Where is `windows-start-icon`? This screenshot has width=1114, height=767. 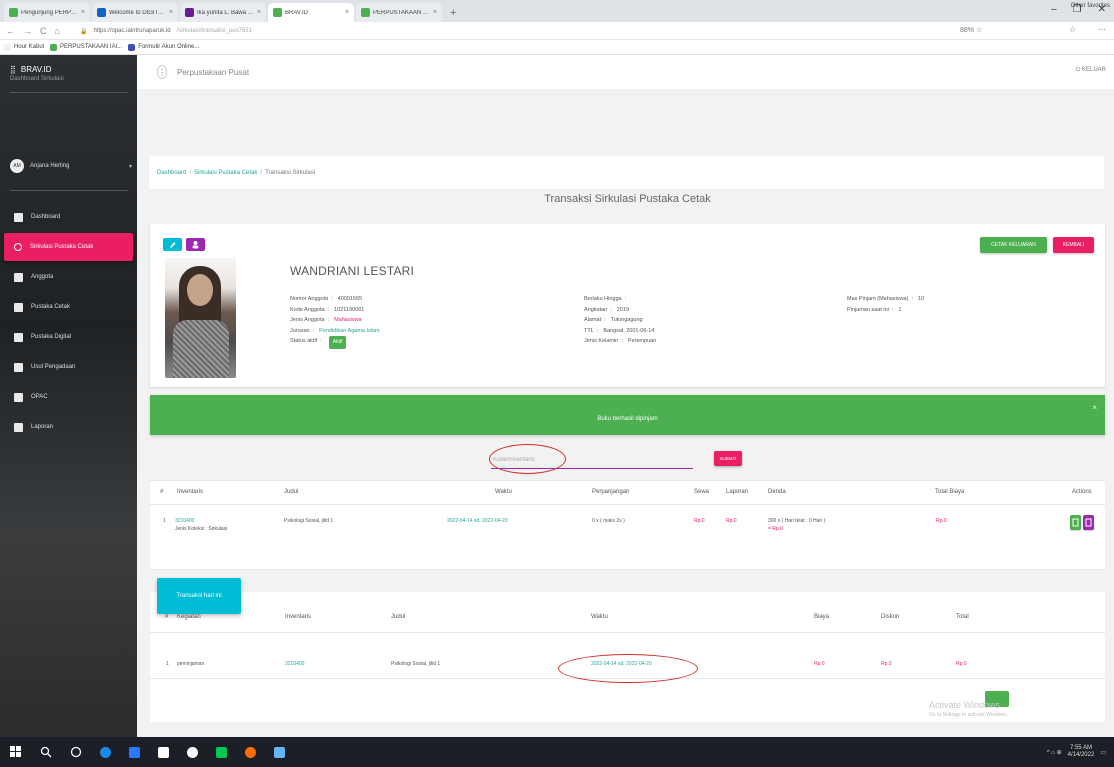 windows-start-icon is located at coordinates (16, 752).